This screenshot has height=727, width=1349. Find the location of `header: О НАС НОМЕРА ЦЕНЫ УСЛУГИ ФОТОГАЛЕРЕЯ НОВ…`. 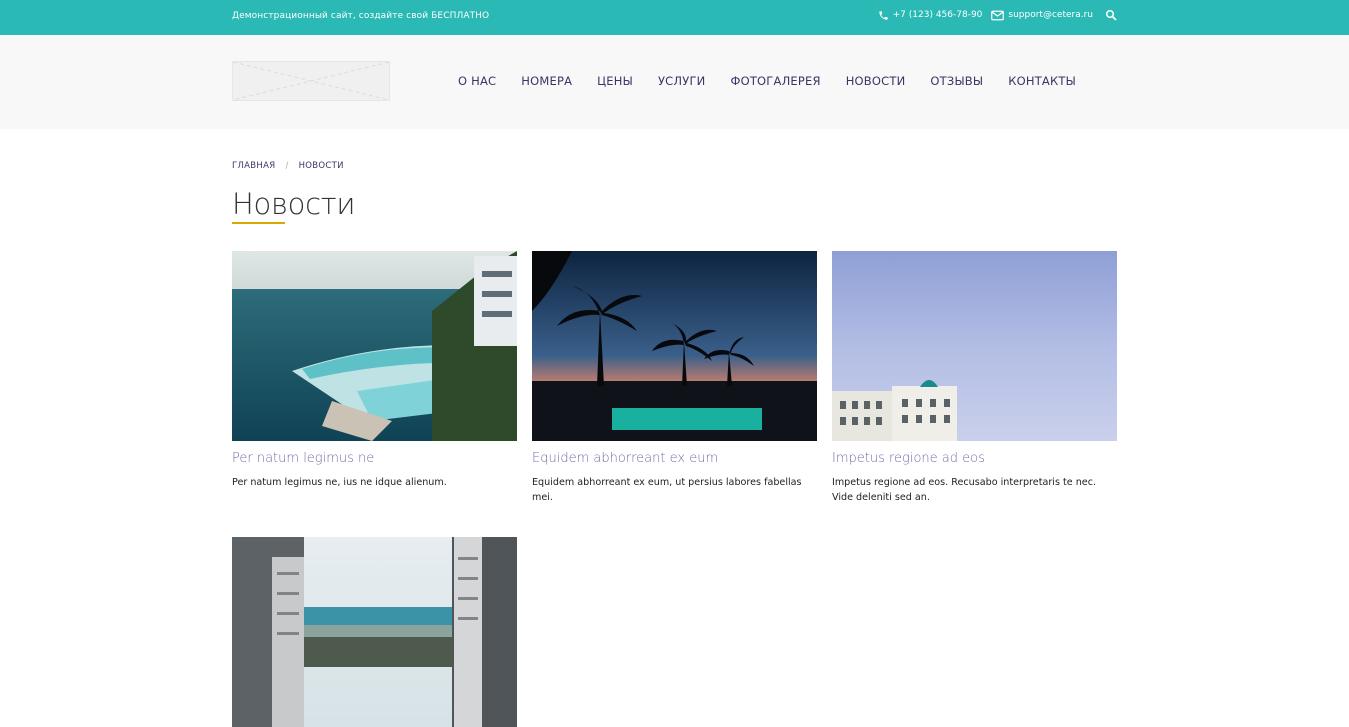

header: О НАС НОМЕРА ЦЕНЫ УСЛУГИ ФОТОГАЛЕРЕЯ НОВ… is located at coordinates (674, 82).